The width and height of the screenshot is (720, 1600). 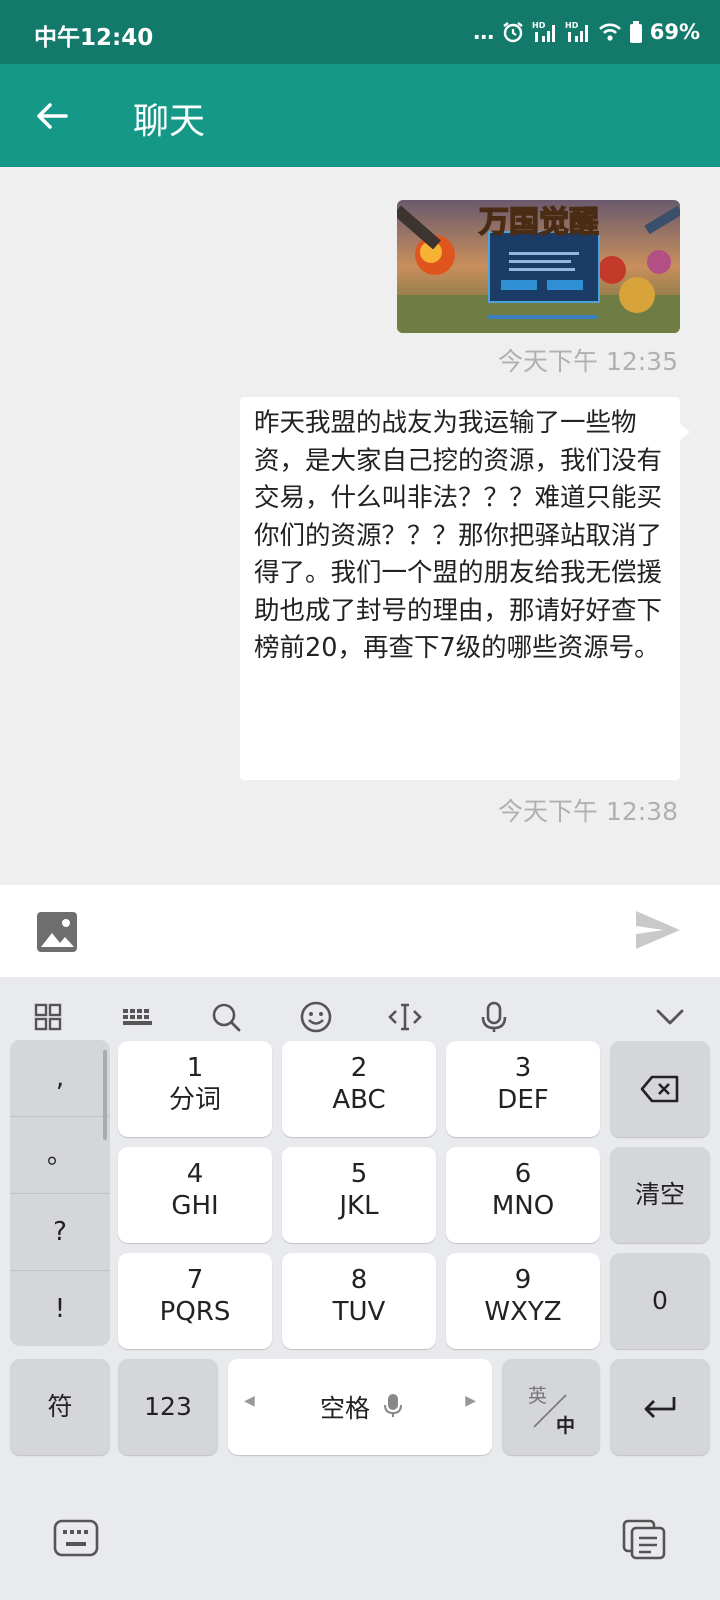 What do you see at coordinates (168, 1407) in the screenshot?
I see `numeric-key: 123` at bounding box center [168, 1407].